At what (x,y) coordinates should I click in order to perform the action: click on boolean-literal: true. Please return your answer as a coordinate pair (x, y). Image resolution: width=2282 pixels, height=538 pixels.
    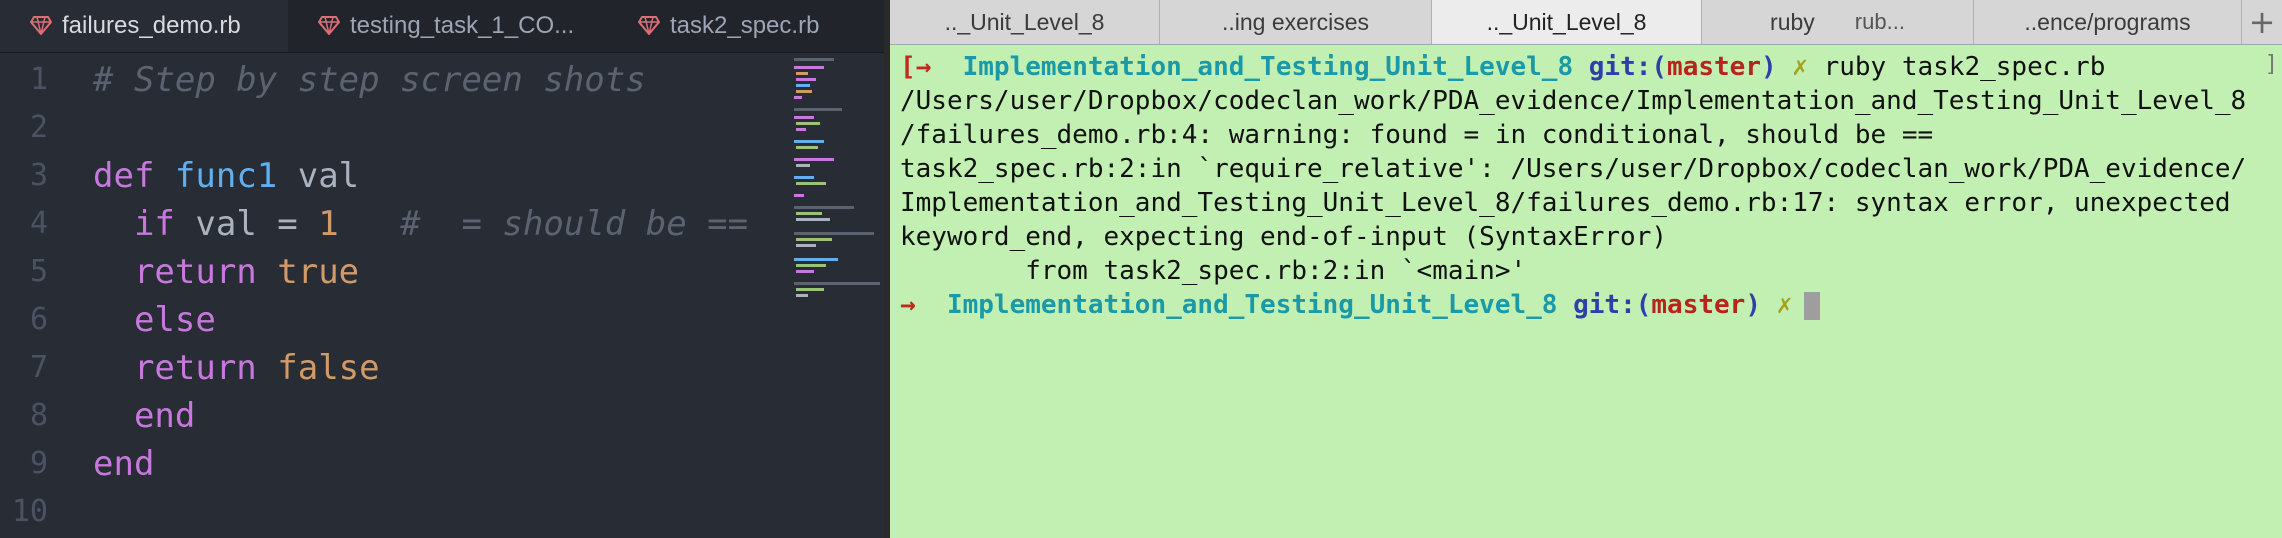
    Looking at the image, I should click on (318, 272).